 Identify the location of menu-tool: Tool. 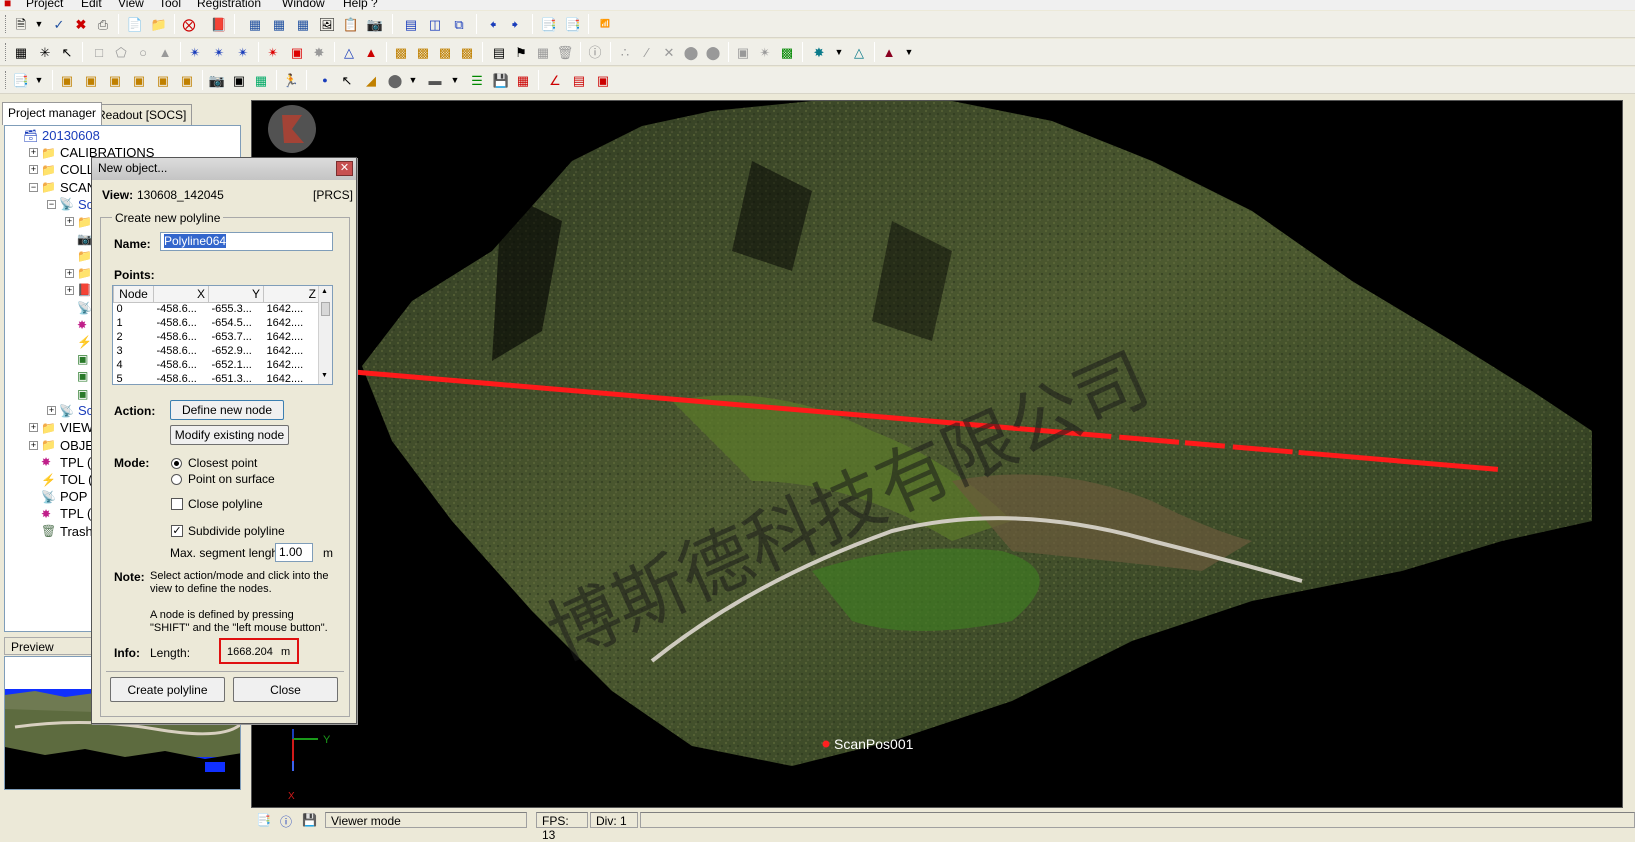
(170, 5).